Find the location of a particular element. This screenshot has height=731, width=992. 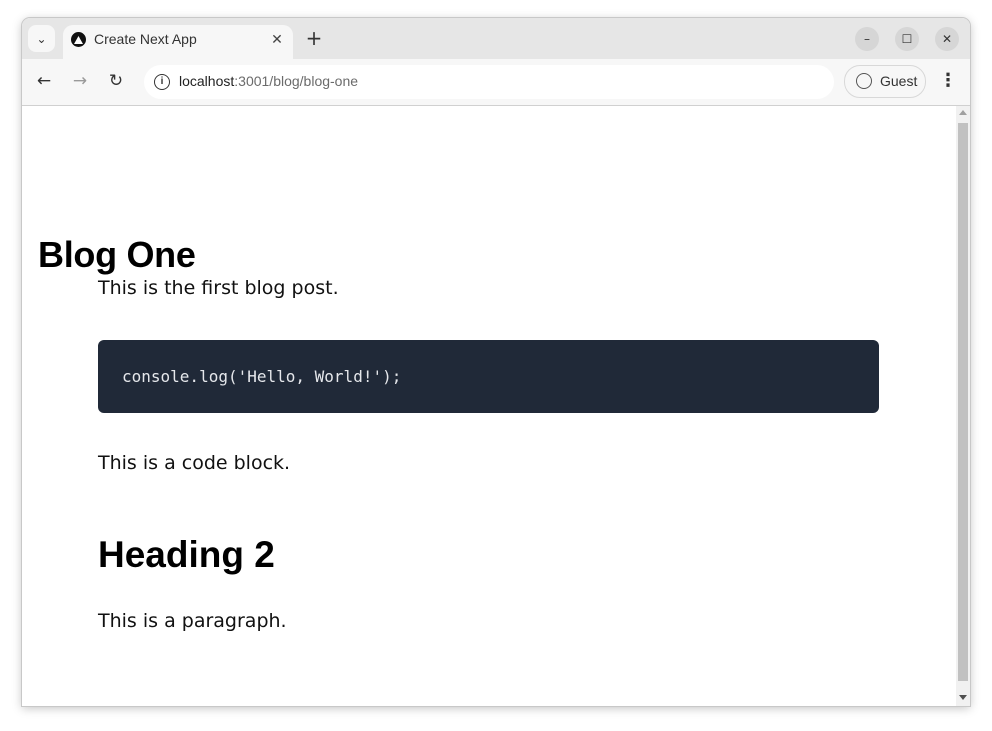

maximize-icon: ☐ is located at coordinates (907, 39).